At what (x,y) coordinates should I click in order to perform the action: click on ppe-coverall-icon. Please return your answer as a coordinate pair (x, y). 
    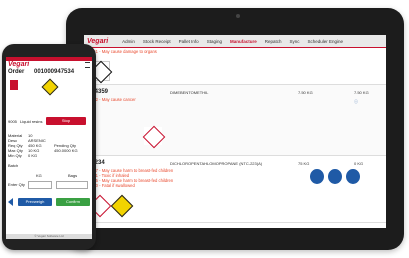
    Looking at the image, I should click on (335, 176).